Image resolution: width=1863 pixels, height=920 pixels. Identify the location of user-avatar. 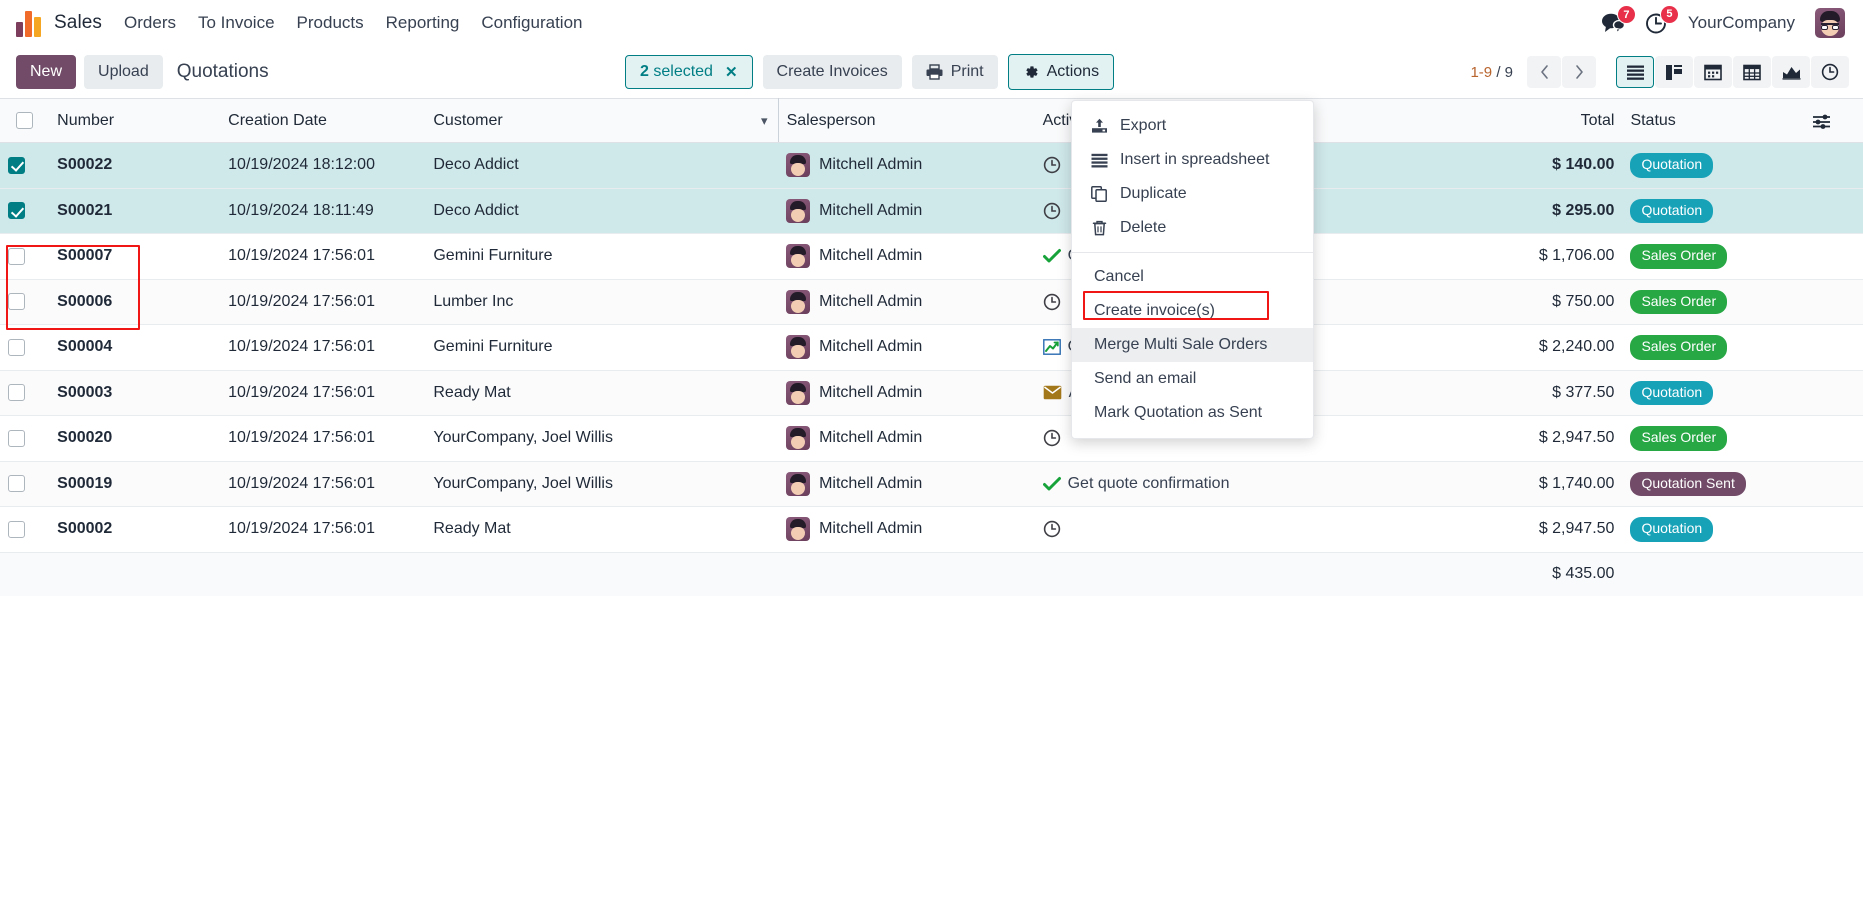
(1830, 23).